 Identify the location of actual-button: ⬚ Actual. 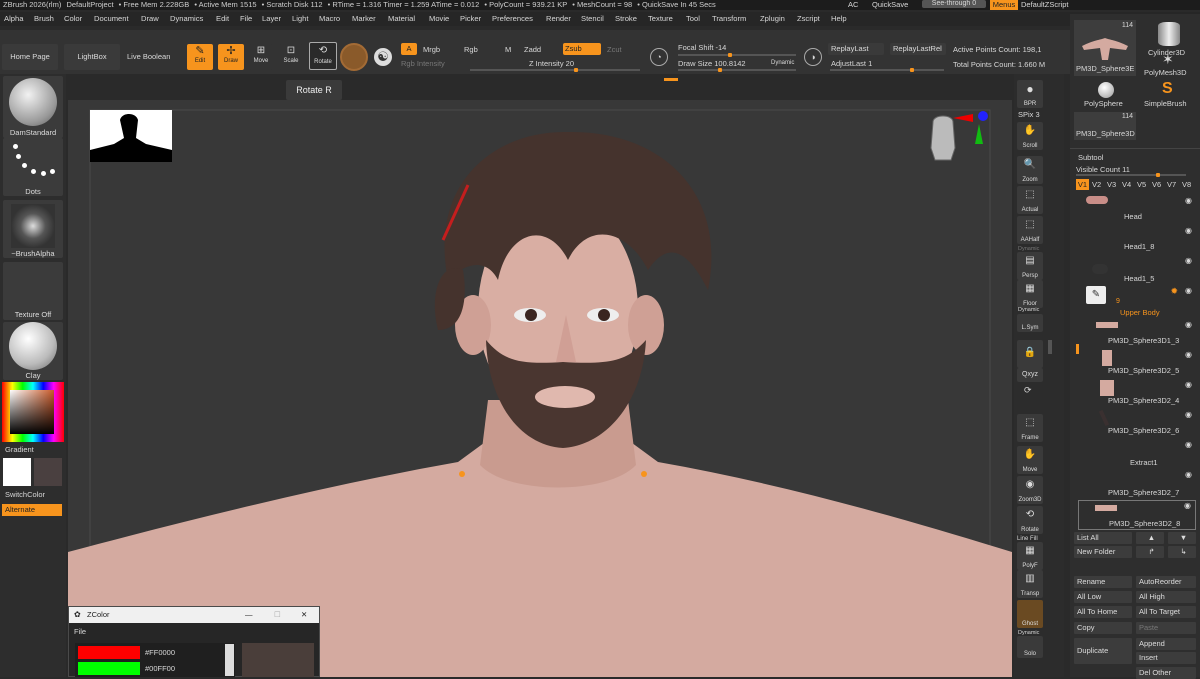
(1030, 200).